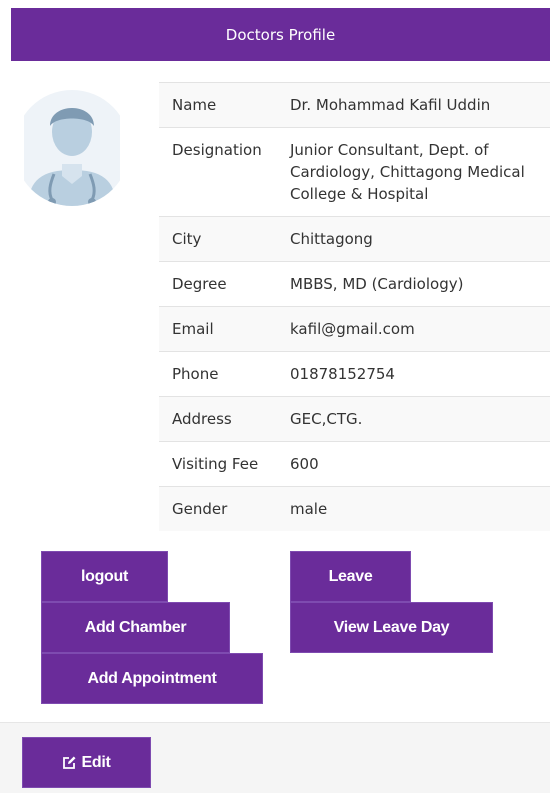 This screenshot has height=793, width=550. Describe the element at coordinates (415, 329) in the screenshot. I see `row-value: kafil@gmail.com` at that location.